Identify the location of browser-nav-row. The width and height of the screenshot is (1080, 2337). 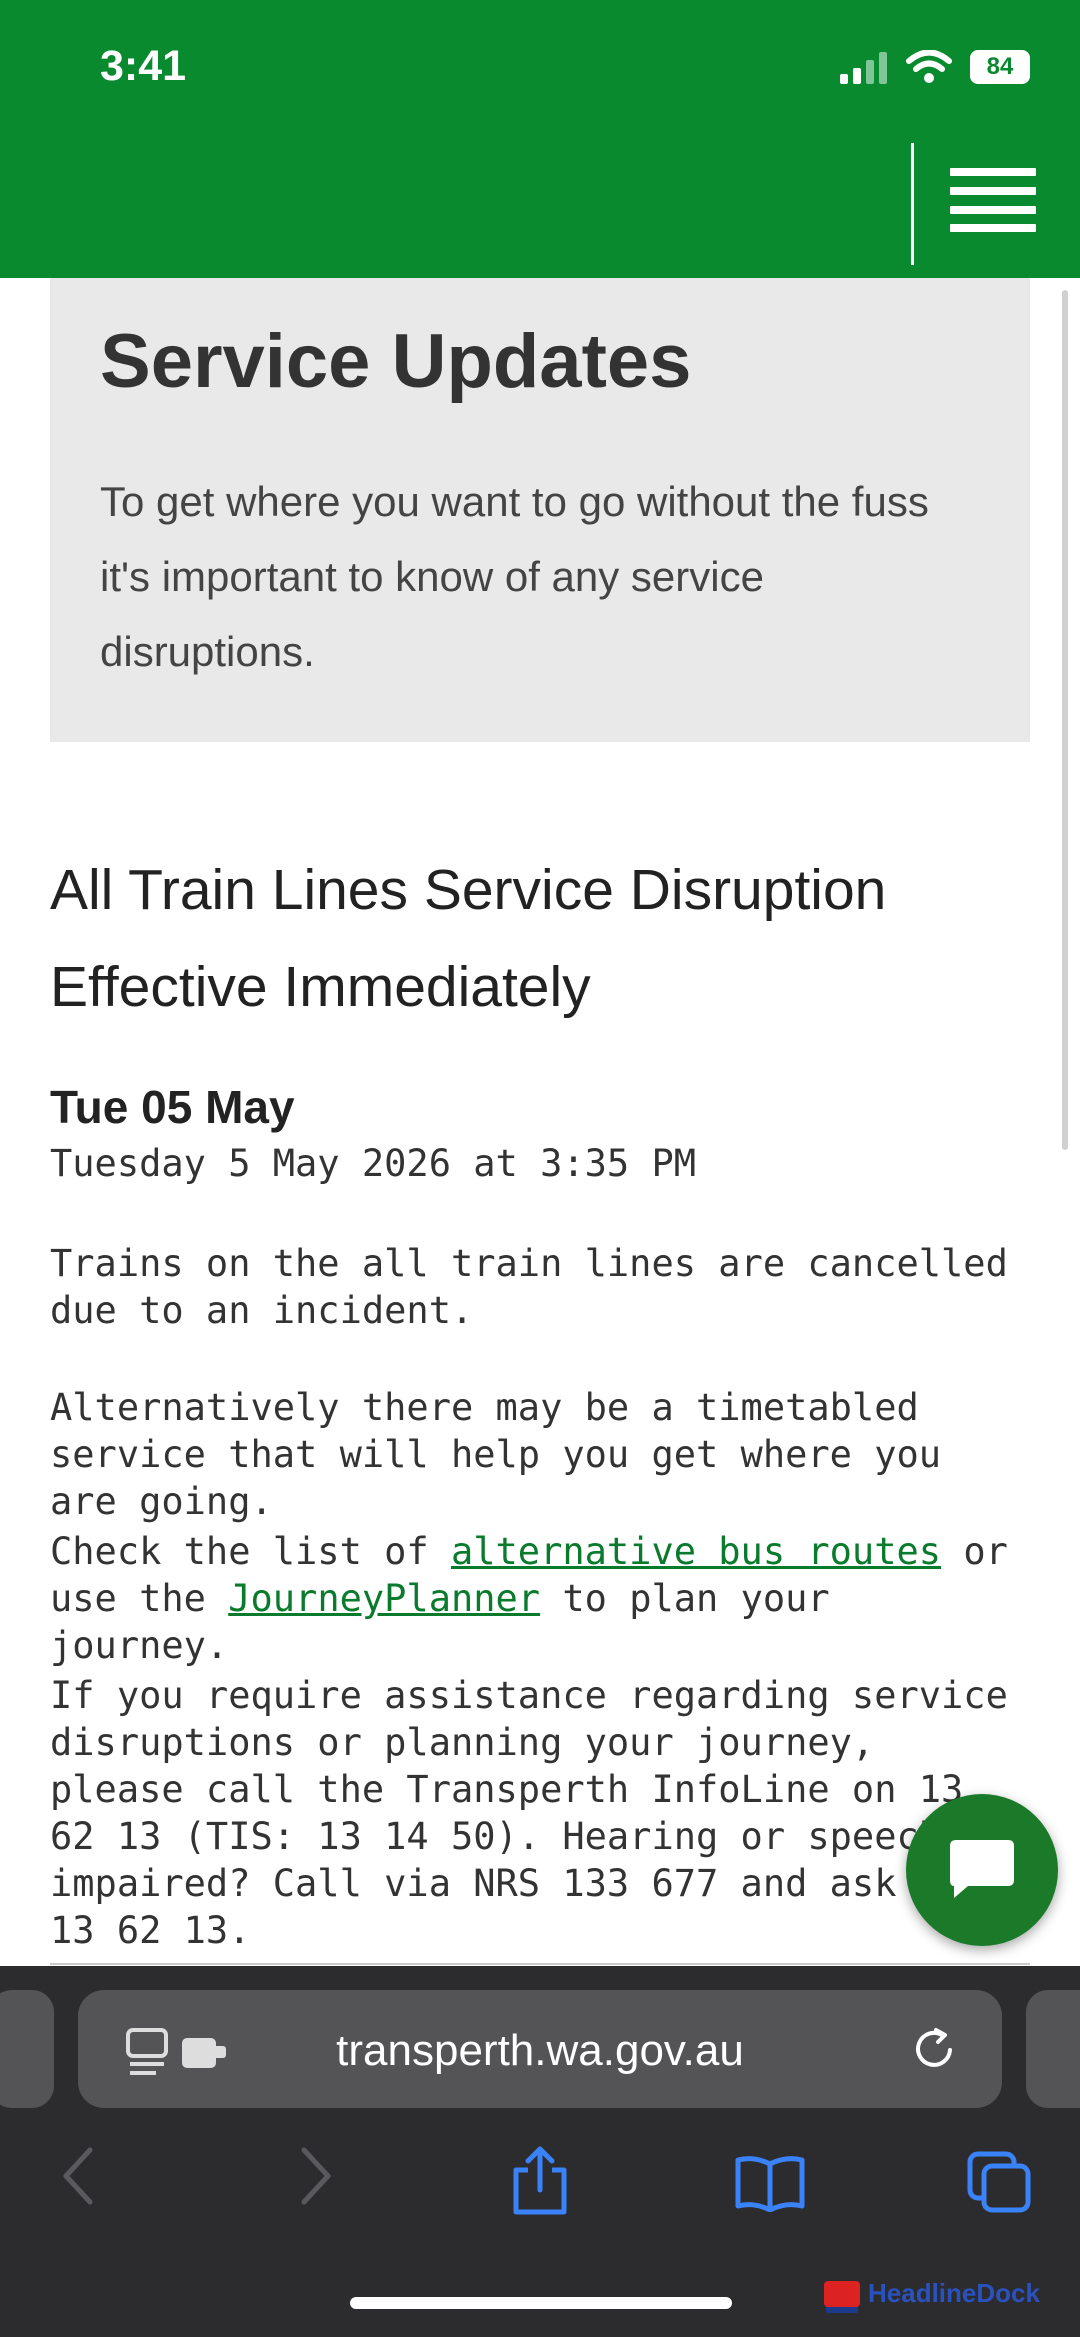
(540, 2186).